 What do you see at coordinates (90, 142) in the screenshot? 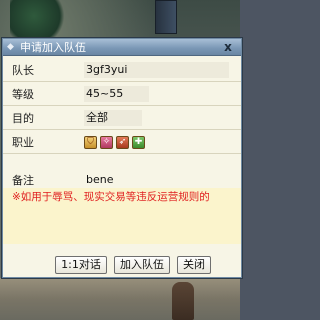
I see `warrior-class-icon: ⛉` at bounding box center [90, 142].